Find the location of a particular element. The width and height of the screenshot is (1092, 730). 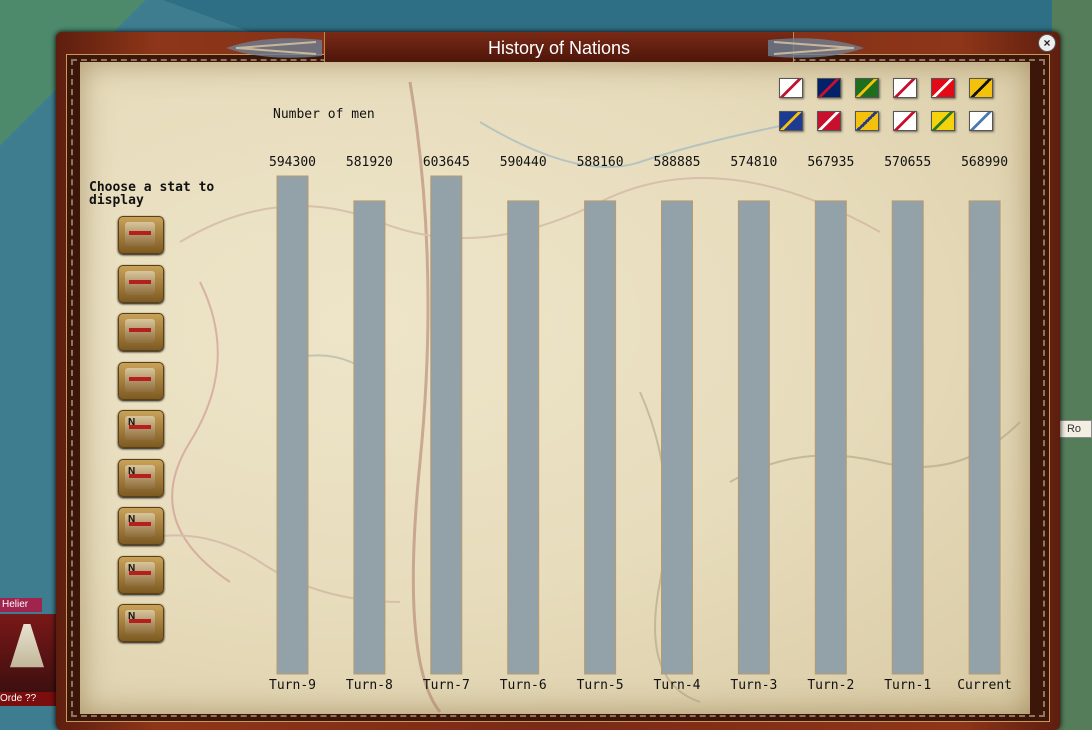

title-ornament-left-icon is located at coordinates (274, 48).